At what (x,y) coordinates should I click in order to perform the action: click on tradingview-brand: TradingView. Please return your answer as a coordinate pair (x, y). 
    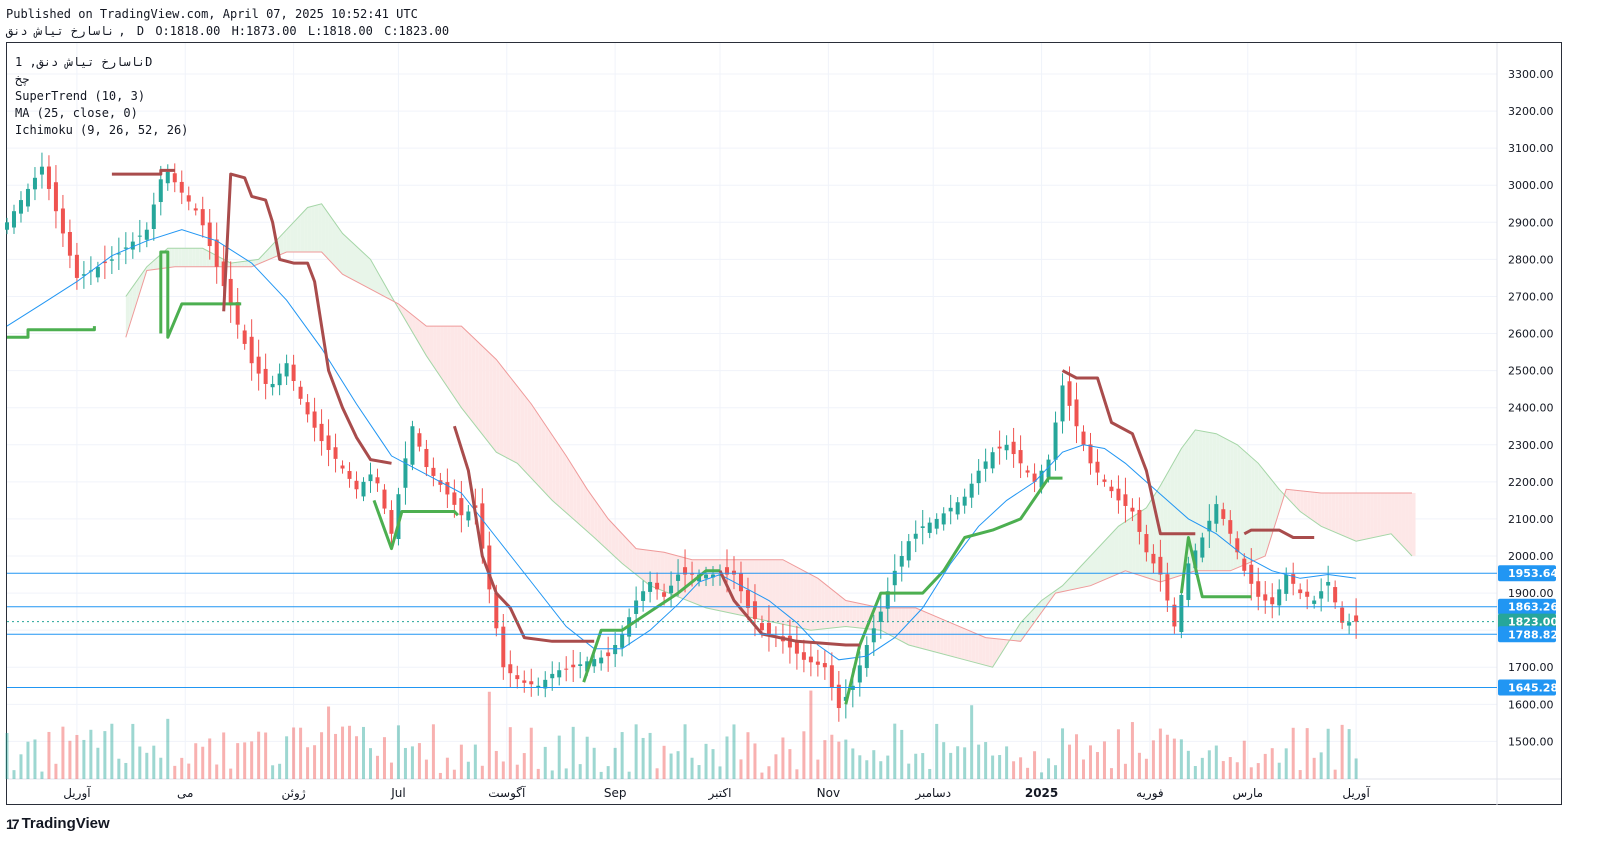
    Looking at the image, I should click on (65, 823).